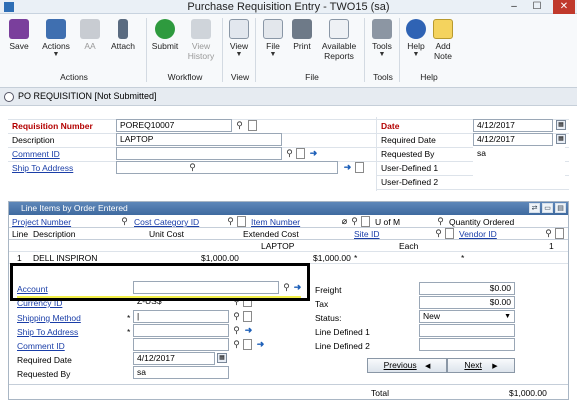 The height and width of the screenshot is (400, 577). I want to click on help-button: Help ▼, so click(416, 39).